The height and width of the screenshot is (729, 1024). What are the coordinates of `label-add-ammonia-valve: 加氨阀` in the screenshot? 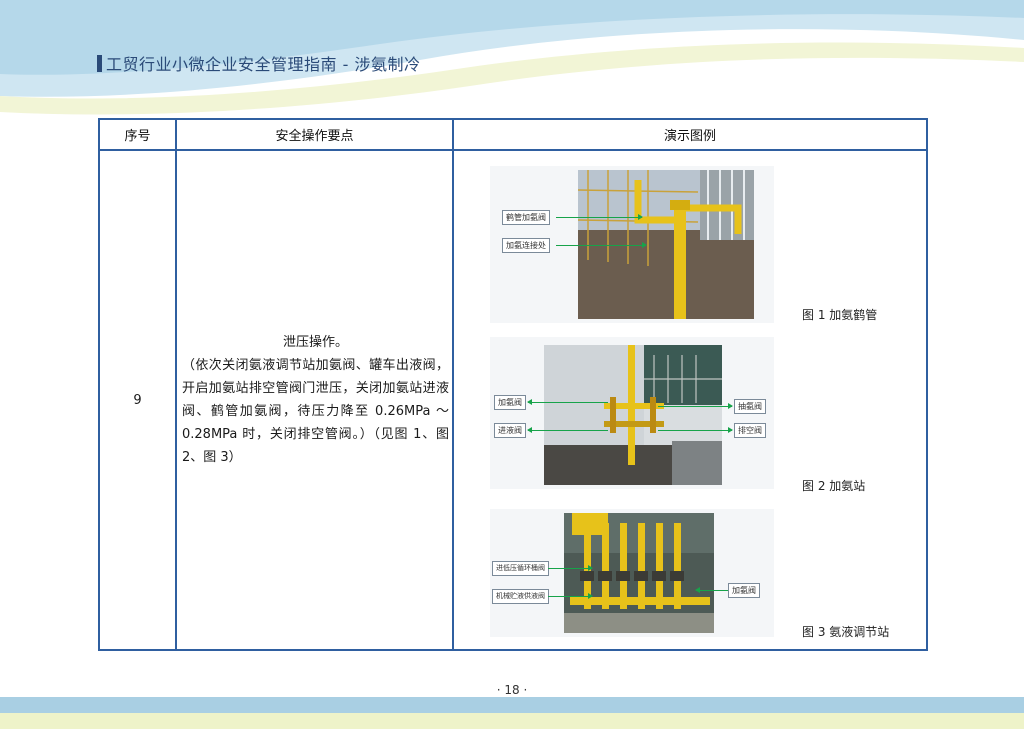 It's located at (510, 402).